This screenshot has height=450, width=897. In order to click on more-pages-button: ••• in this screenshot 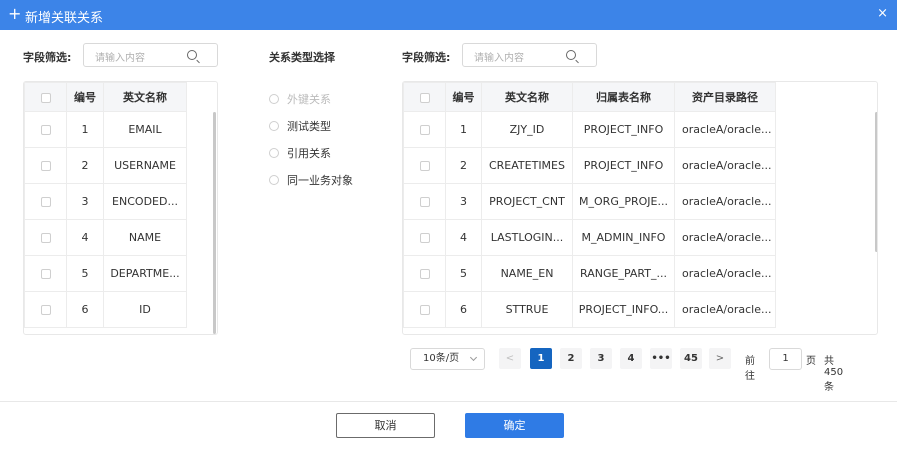, I will do `click(661, 358)`.